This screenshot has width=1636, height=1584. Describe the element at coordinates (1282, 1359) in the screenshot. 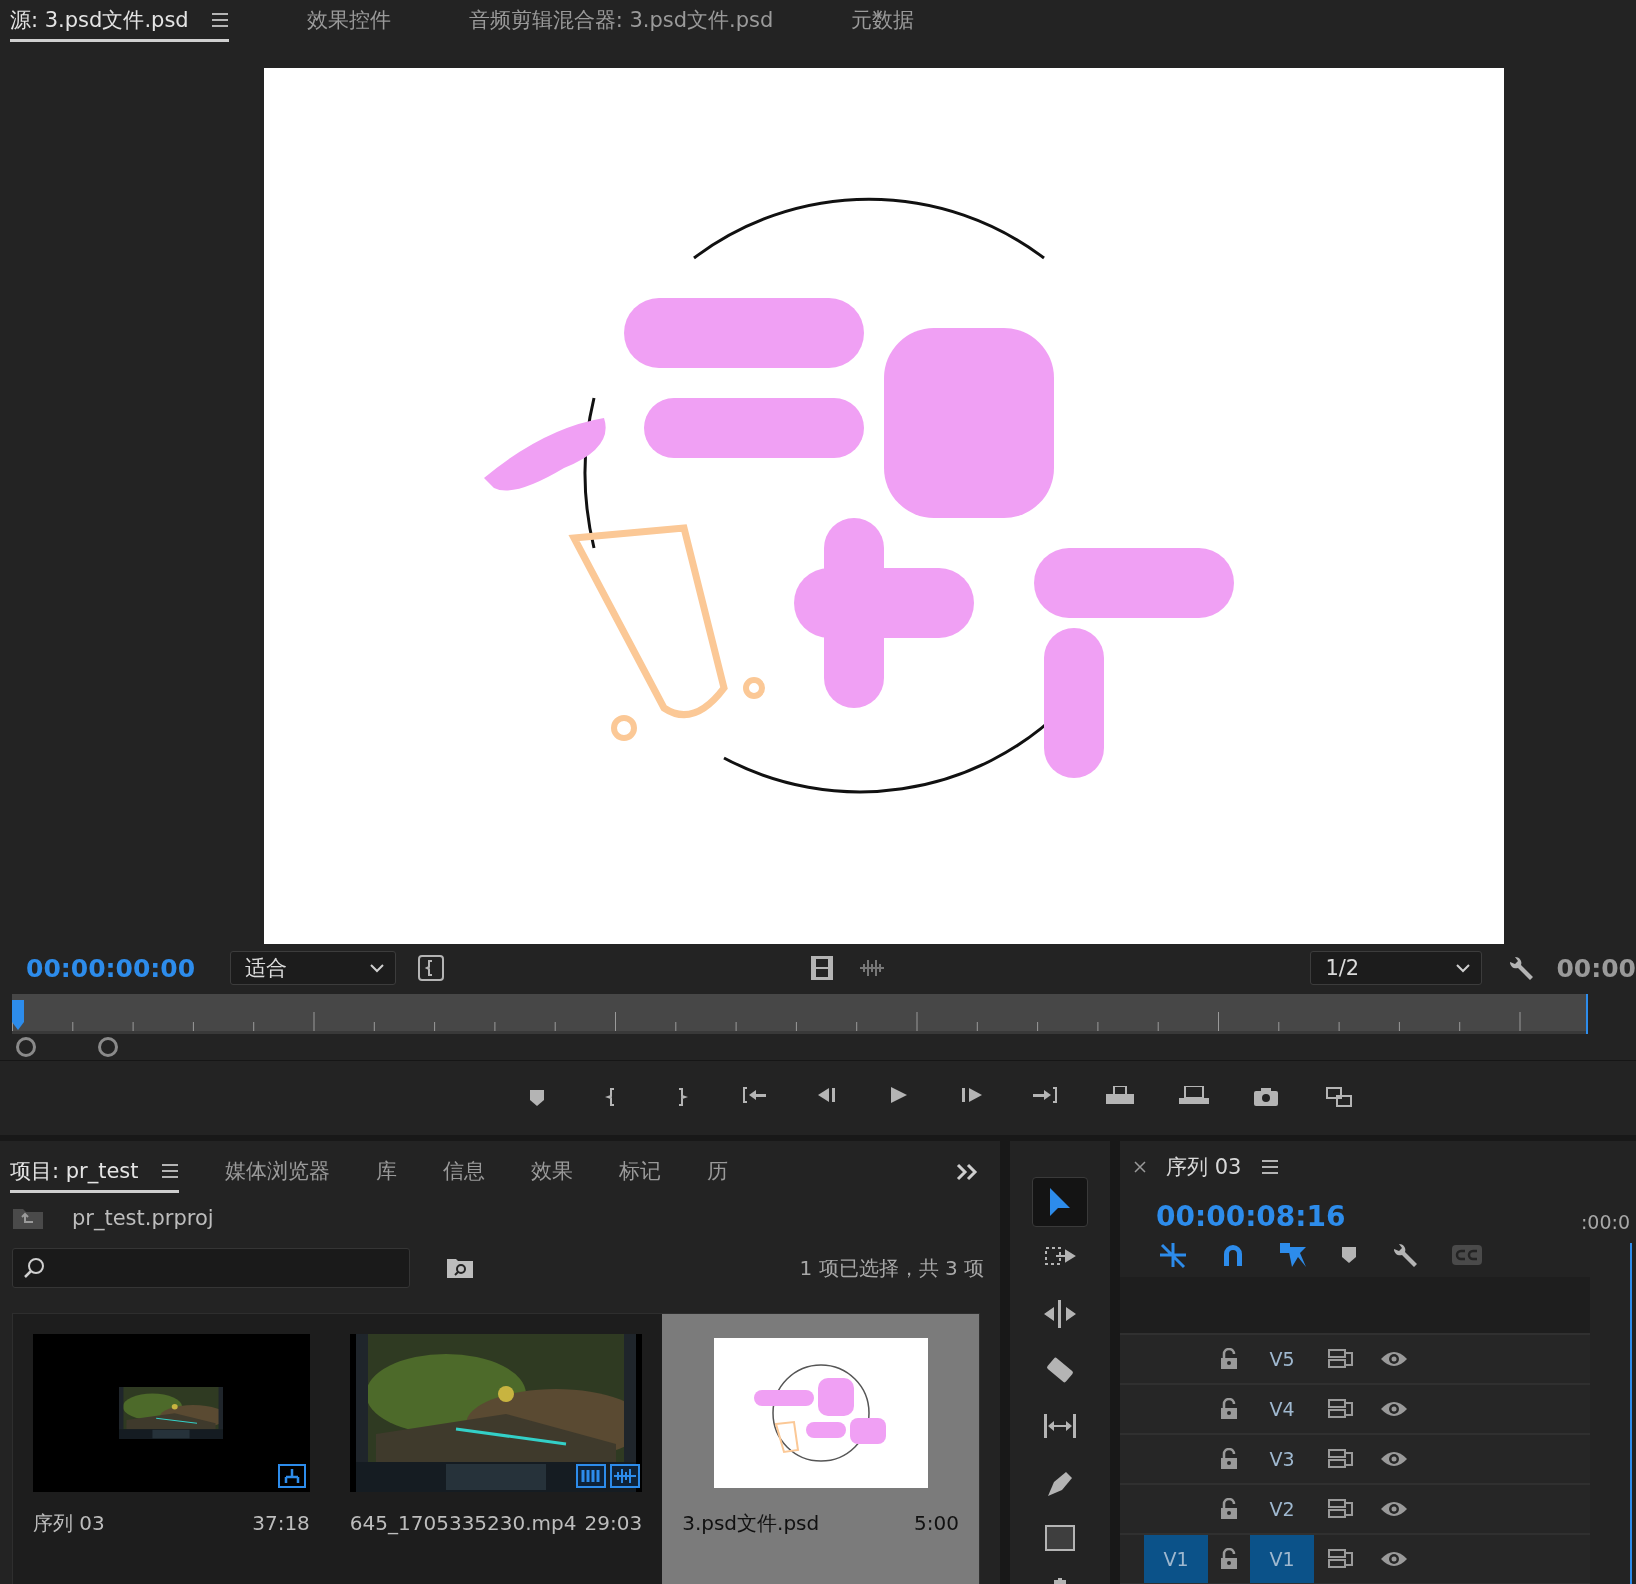

I see `track-target: V5` at that location.